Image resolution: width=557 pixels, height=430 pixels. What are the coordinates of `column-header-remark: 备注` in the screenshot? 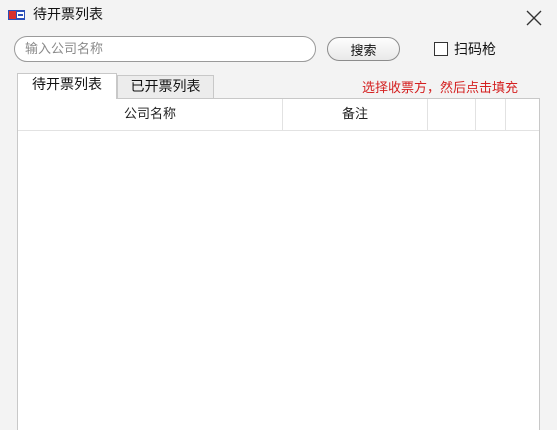 It's located at (355, 114).